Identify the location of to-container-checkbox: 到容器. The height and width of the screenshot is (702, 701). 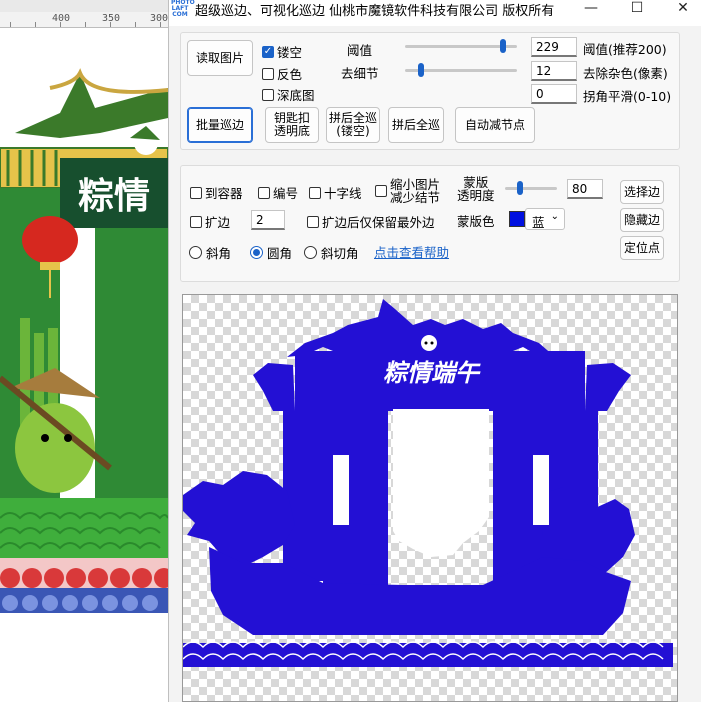
(216, 192).